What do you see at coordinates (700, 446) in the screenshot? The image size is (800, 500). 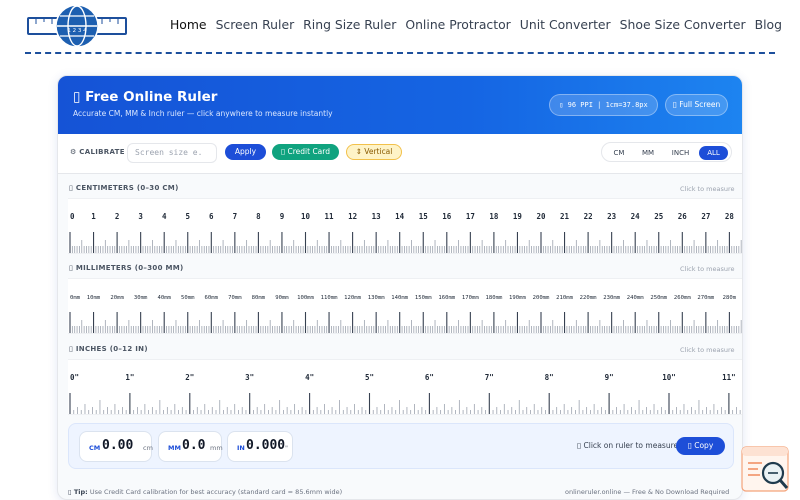 I see `copy-button: ▯ Copy` at bounding box center [700, 446].